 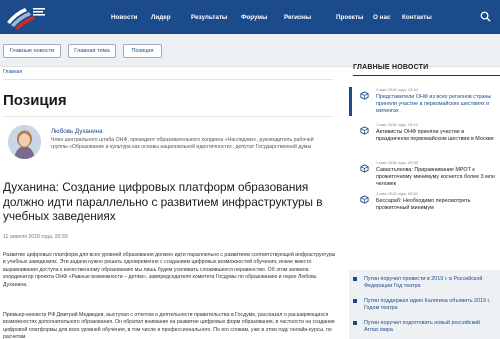 I want to click on search-icon, so click(x=485, y=16).